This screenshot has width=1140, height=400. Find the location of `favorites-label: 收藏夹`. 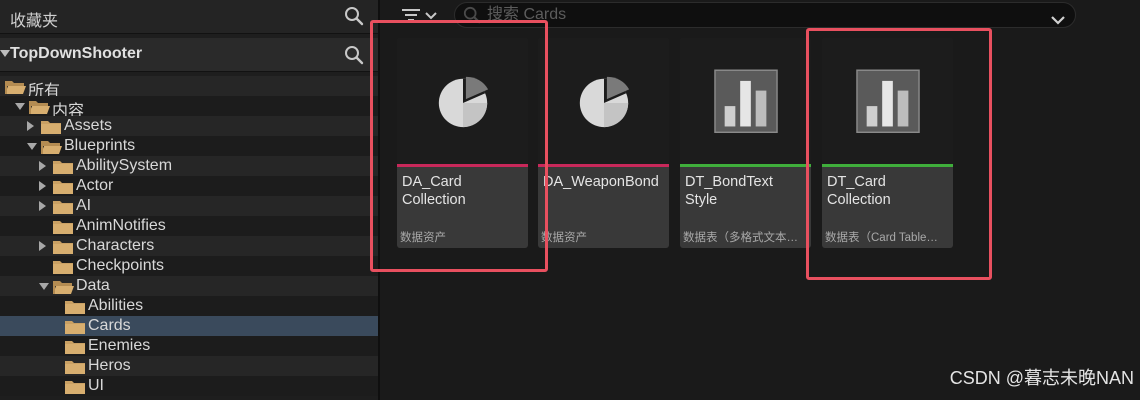

favorites-label: 收藏夹 is located at coordinates (34, 21).